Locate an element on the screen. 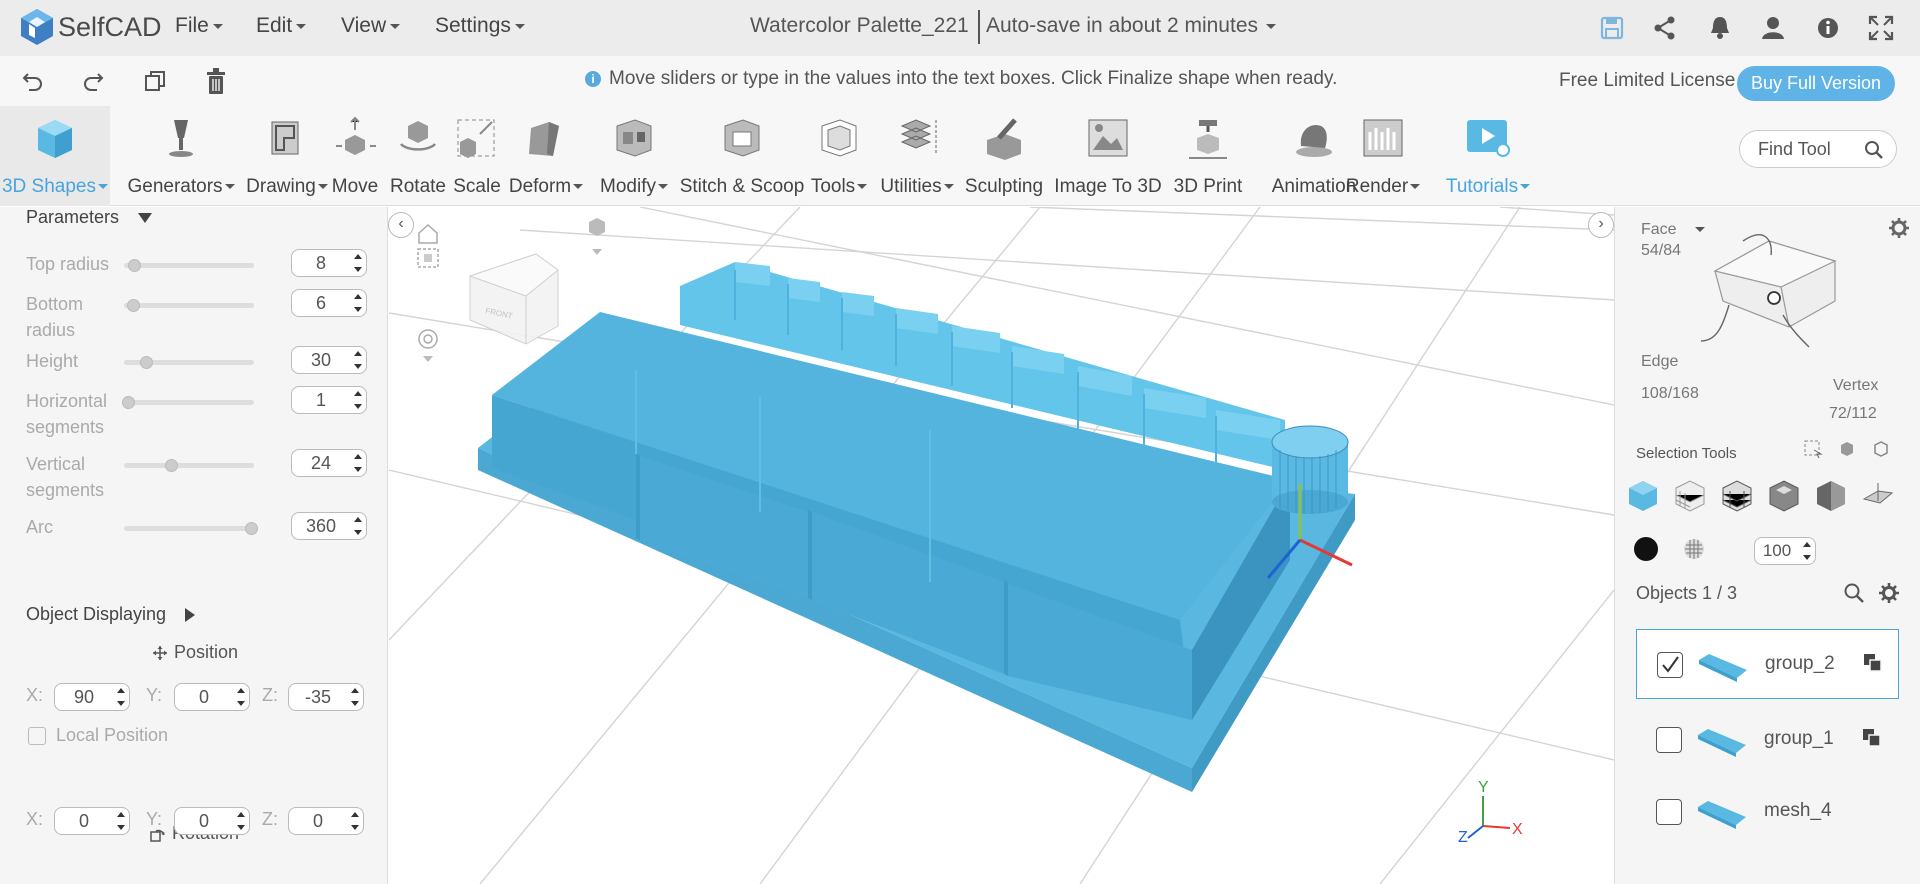 This screenshot has height=884, width=1920. tool-sculpting: Sculpting is located at coordinates (1004, 156).